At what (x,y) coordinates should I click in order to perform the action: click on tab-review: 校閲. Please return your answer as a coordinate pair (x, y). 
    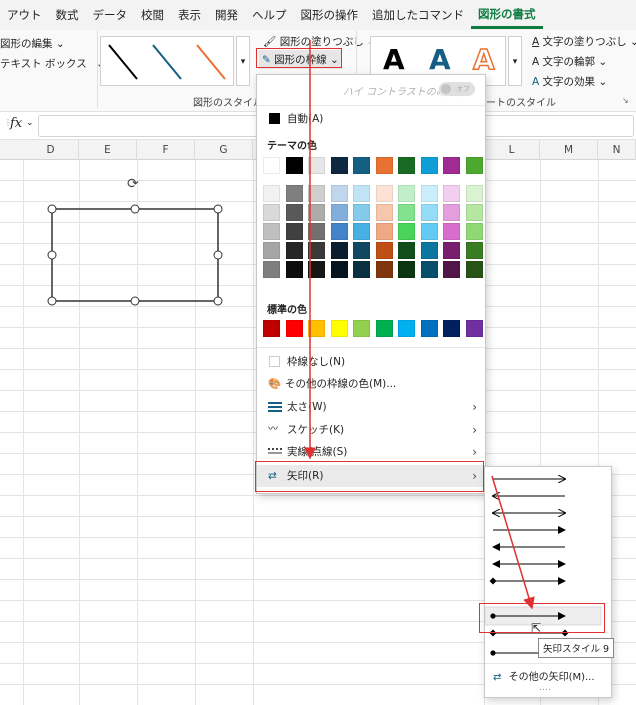
    Looking at the image, I should click on (152, 15).